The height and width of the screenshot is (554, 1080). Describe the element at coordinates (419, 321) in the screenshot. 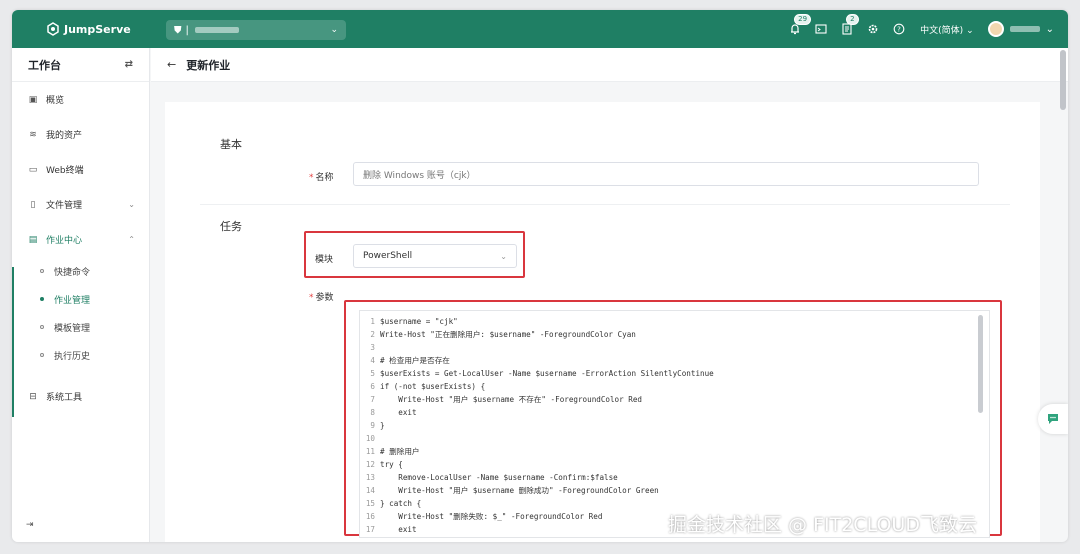

I see `line-text: $username = "cjk"` at that location.